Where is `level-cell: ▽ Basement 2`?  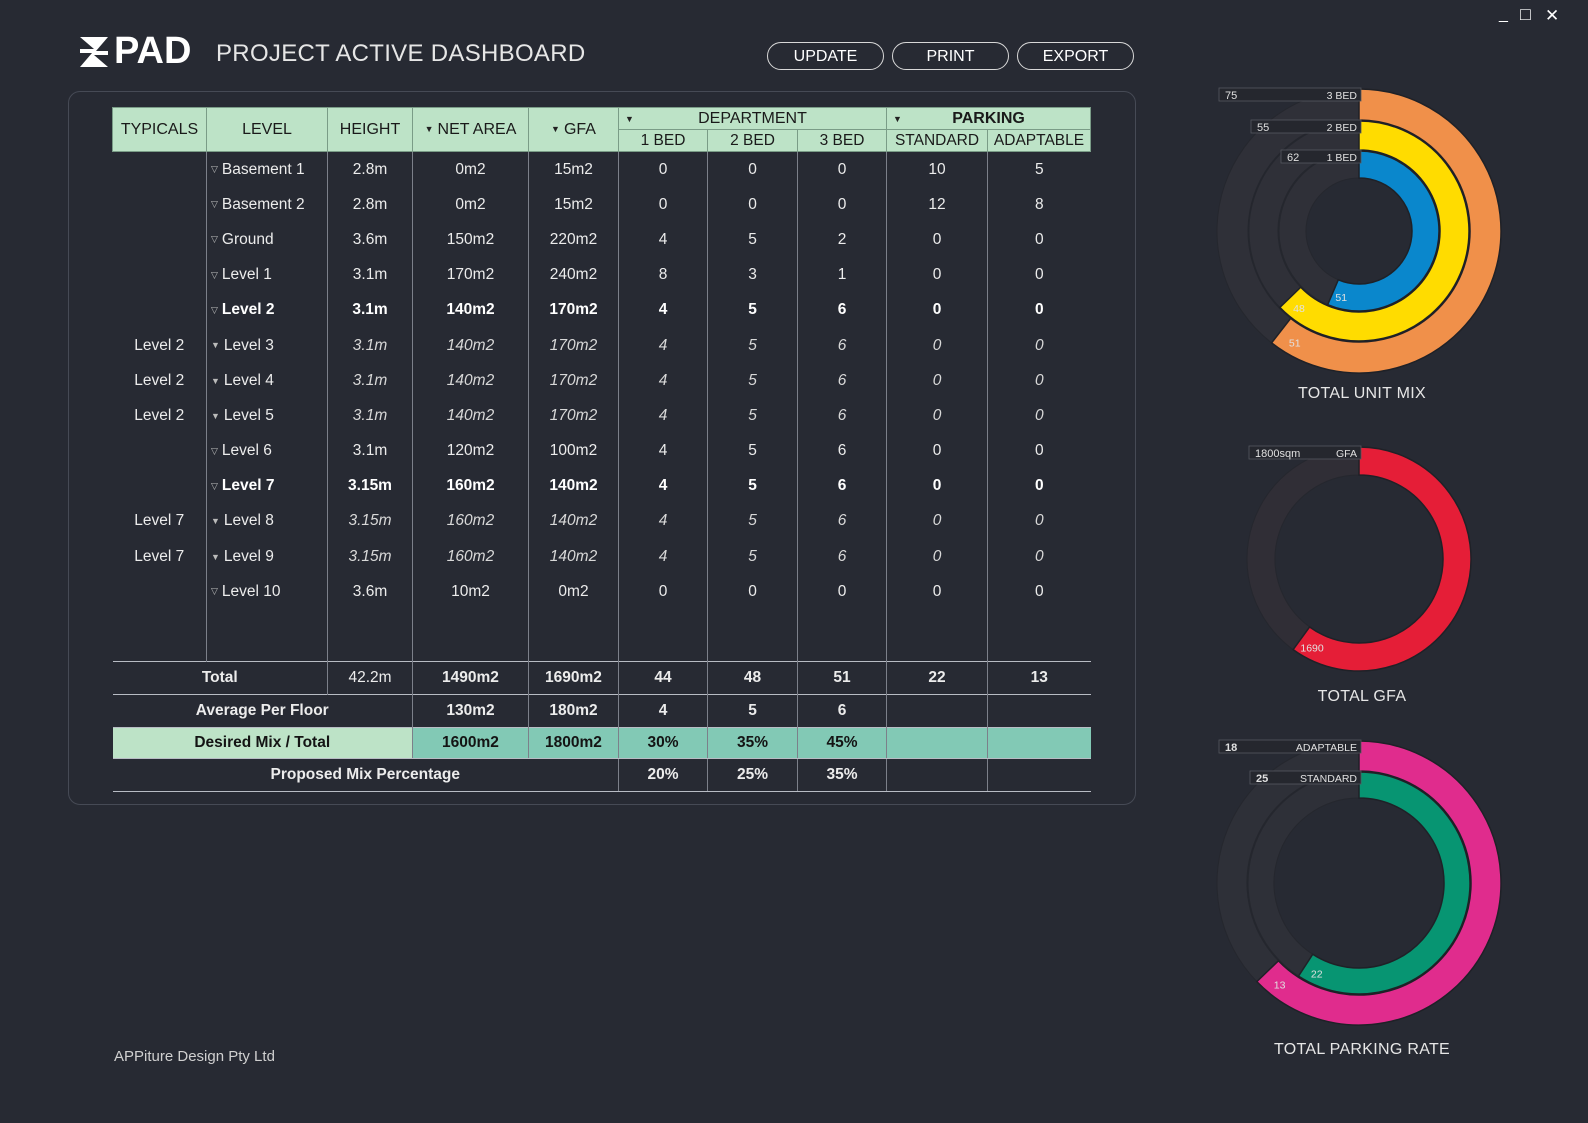 level-cell: ▽ Basement 2 is located at coordinates (267, 205).